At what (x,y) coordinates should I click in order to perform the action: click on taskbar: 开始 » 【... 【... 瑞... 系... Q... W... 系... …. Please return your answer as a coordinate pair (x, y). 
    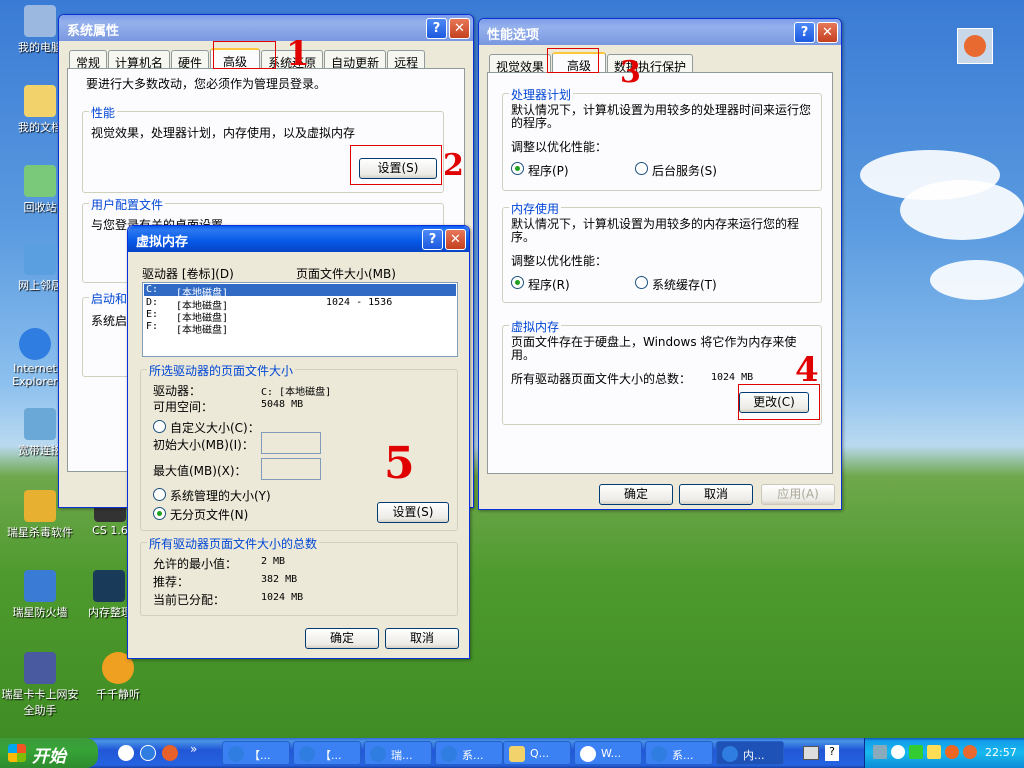
    Looking at the image, I should click on (512, 753).